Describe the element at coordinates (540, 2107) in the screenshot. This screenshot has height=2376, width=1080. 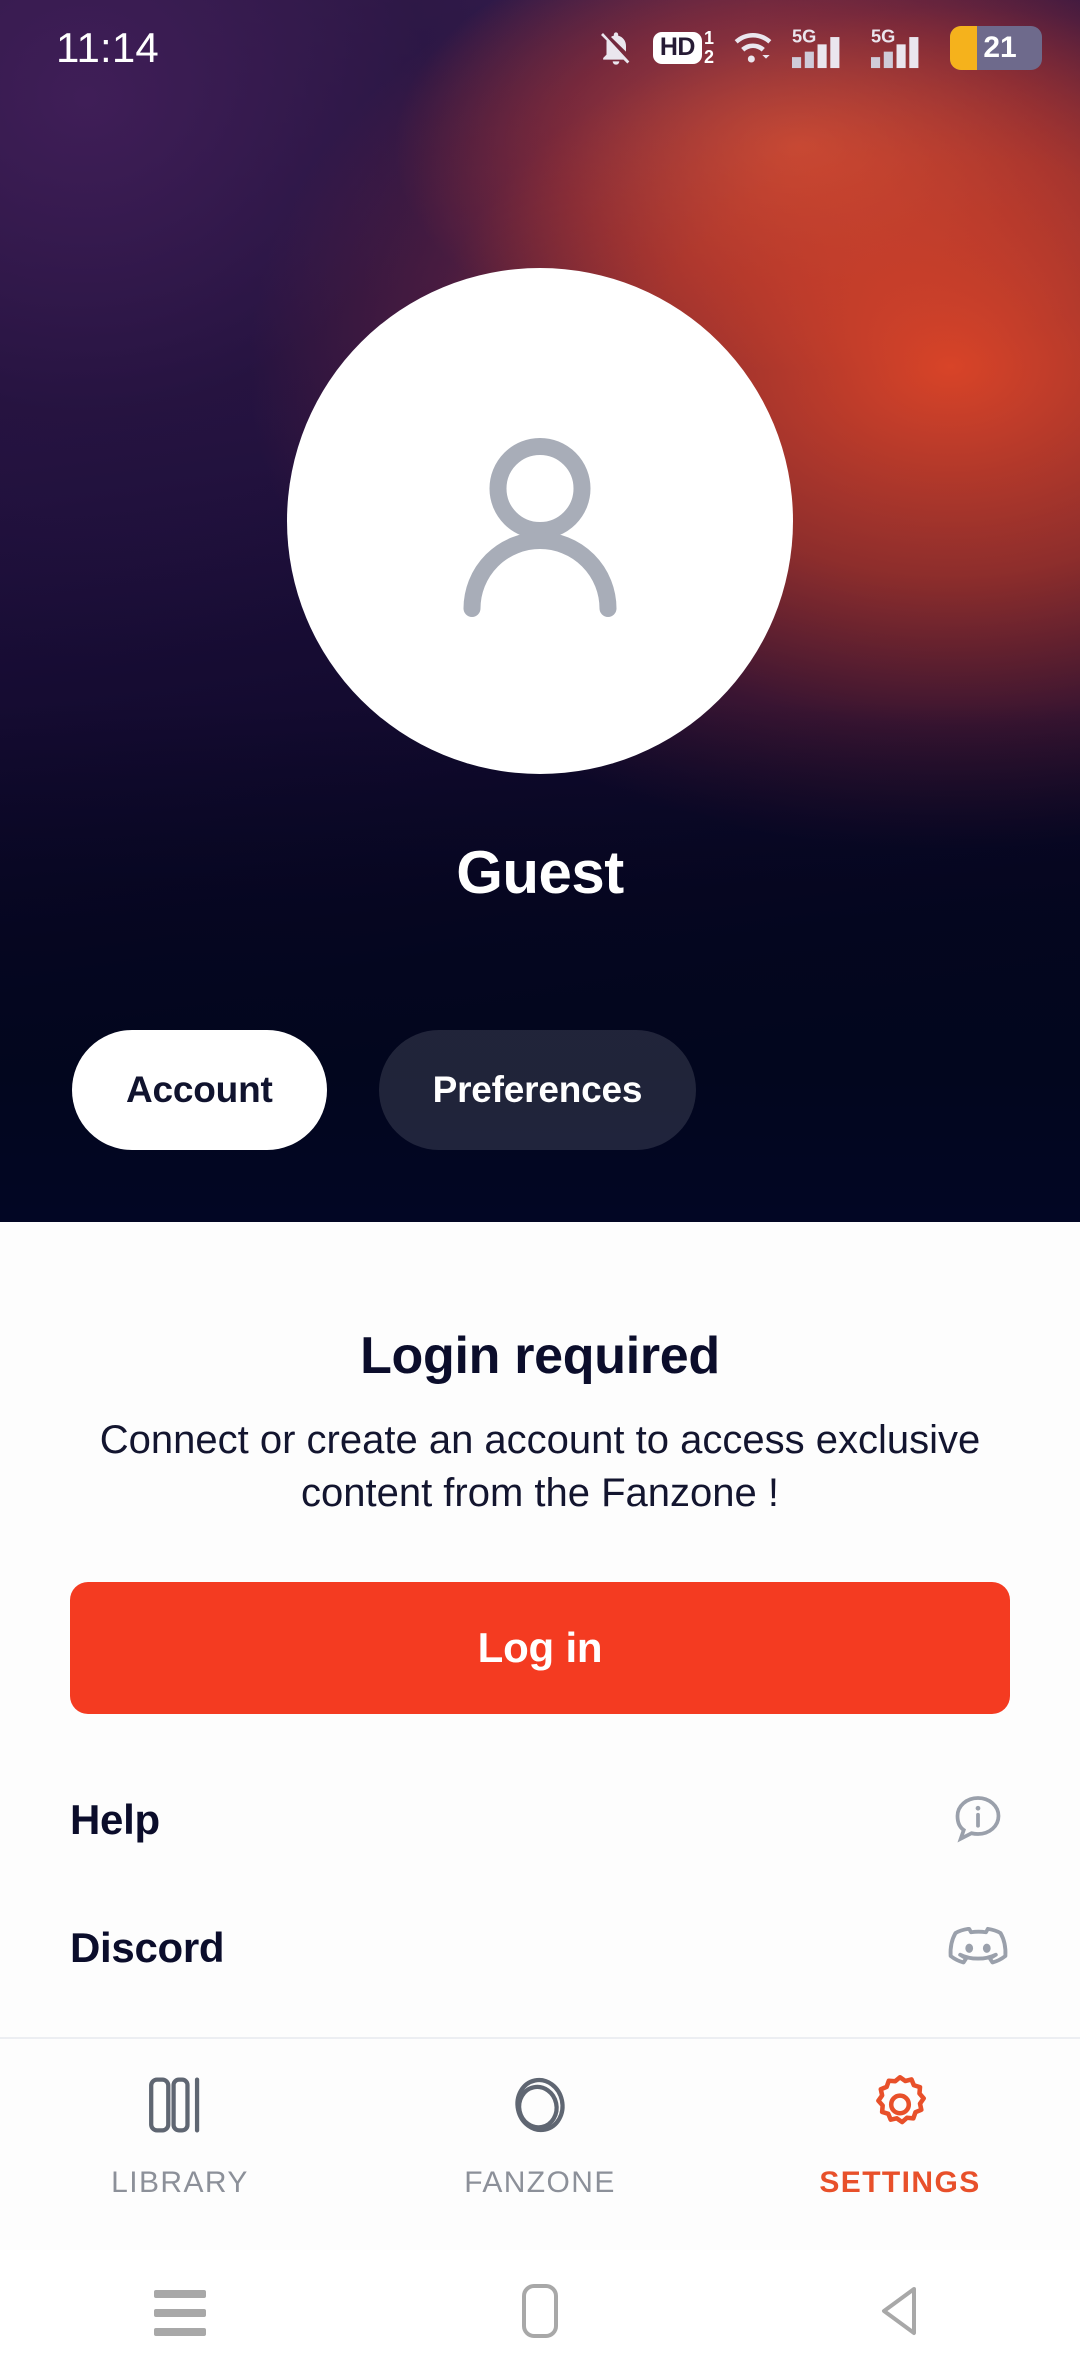
I see `fanzone-ring-icon` at that location.